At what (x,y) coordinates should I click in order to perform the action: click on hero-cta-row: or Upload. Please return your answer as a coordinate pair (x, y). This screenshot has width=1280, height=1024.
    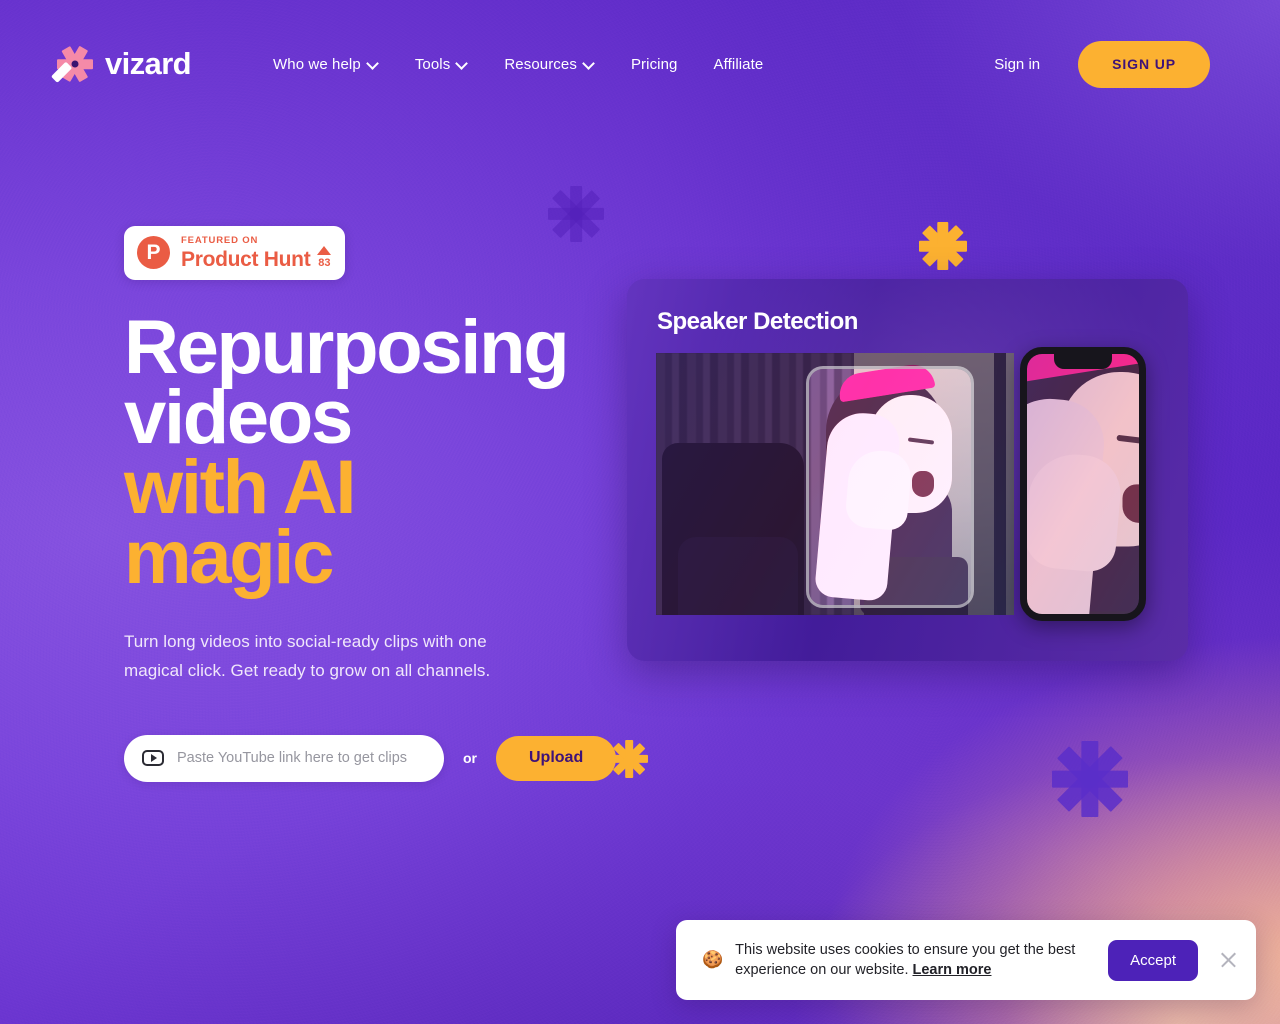
    Looking at the image, I should click on (386, 758).